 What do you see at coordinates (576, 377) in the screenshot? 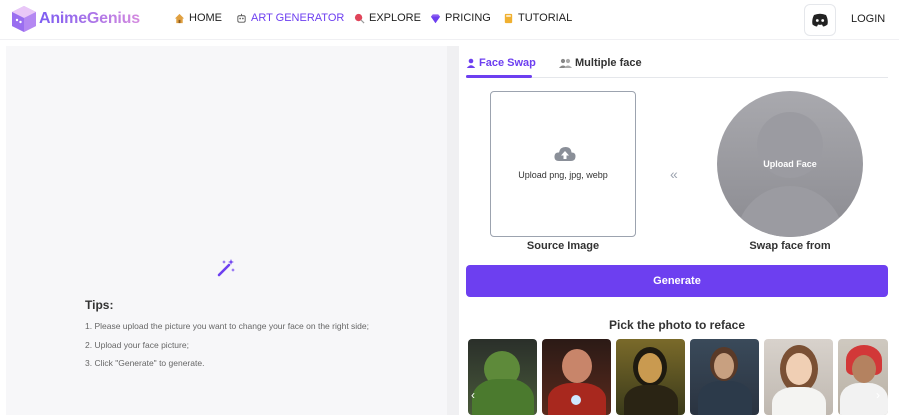
I see `gallery-photo-iron-man` at bounding box center [576, 377].